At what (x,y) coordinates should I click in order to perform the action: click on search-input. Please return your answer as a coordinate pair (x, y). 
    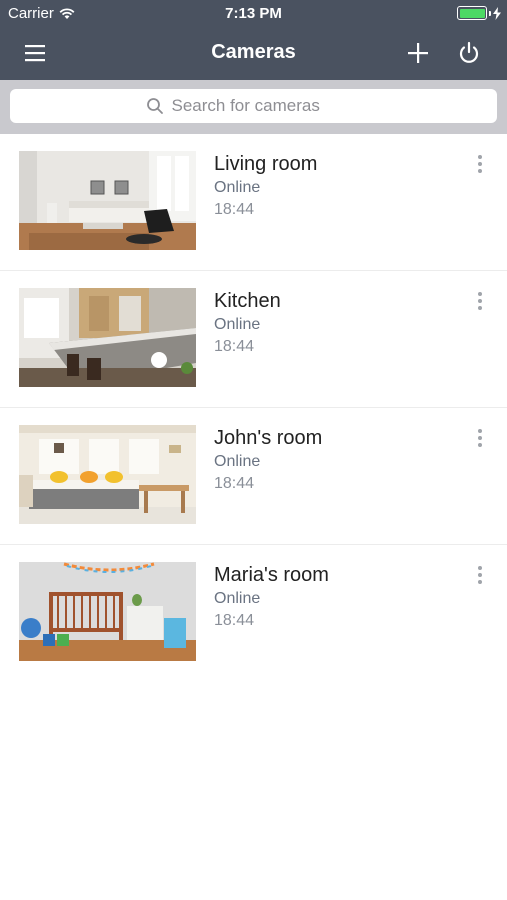
    Looking at the image, I should click on (266, 106).